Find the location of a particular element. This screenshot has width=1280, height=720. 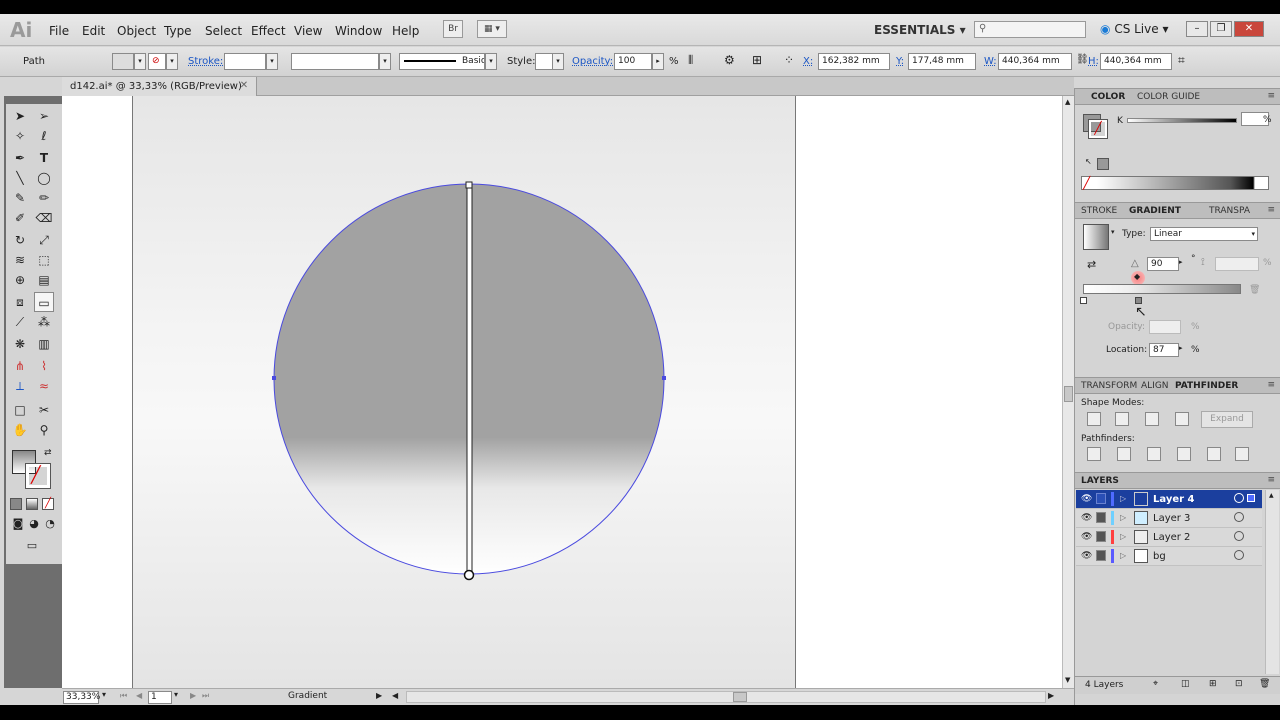

color-stroke-swatch: ╱ is located at coordinates (1098, 129).